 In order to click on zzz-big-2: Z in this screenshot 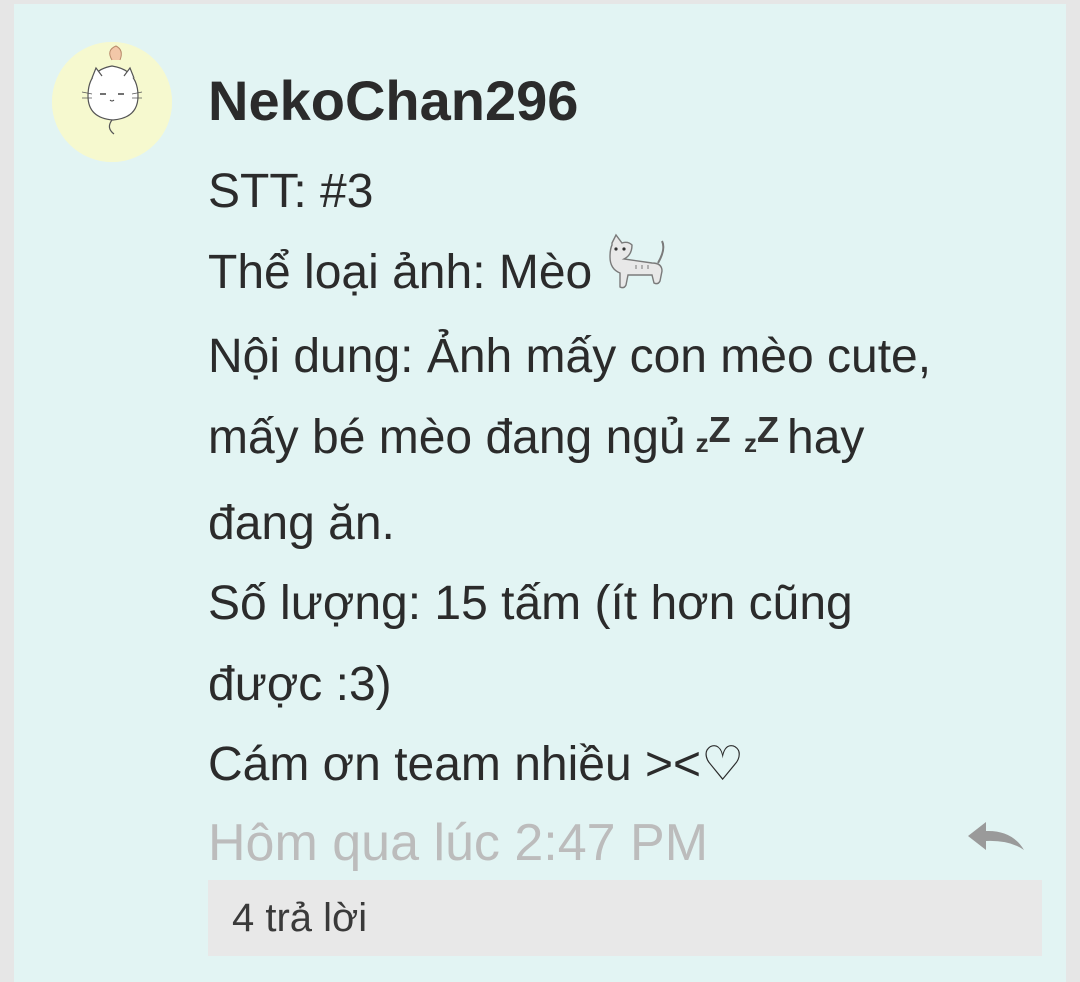, I will do `click(768, 430)`.